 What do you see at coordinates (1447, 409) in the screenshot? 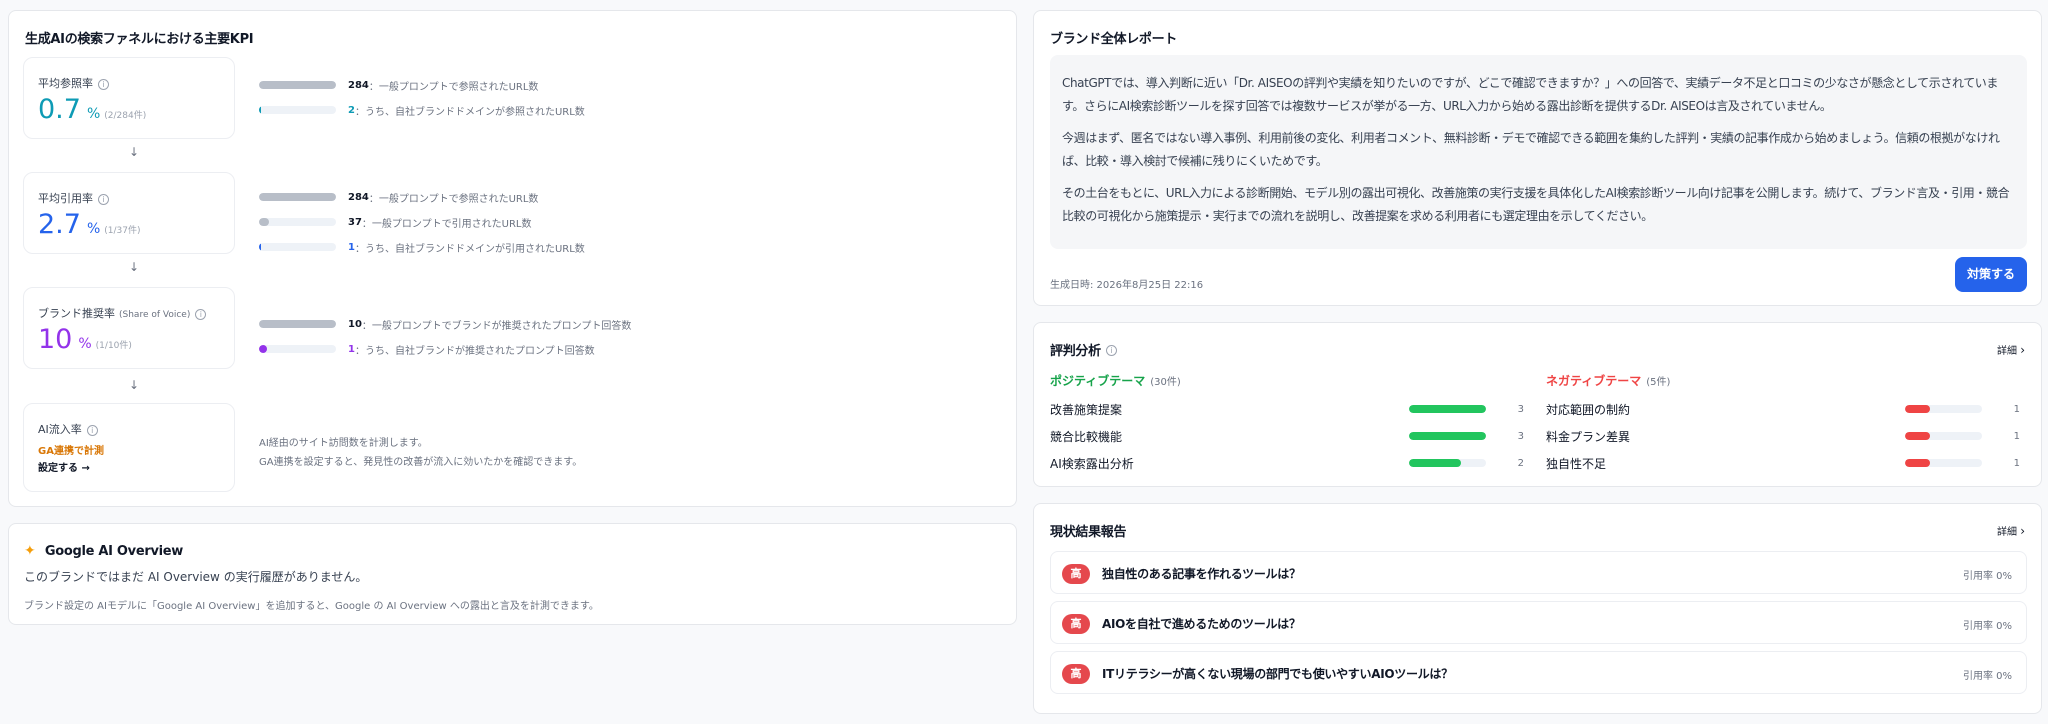
I see `positive-theme-0-fill` at bounding box center [1447, 409].